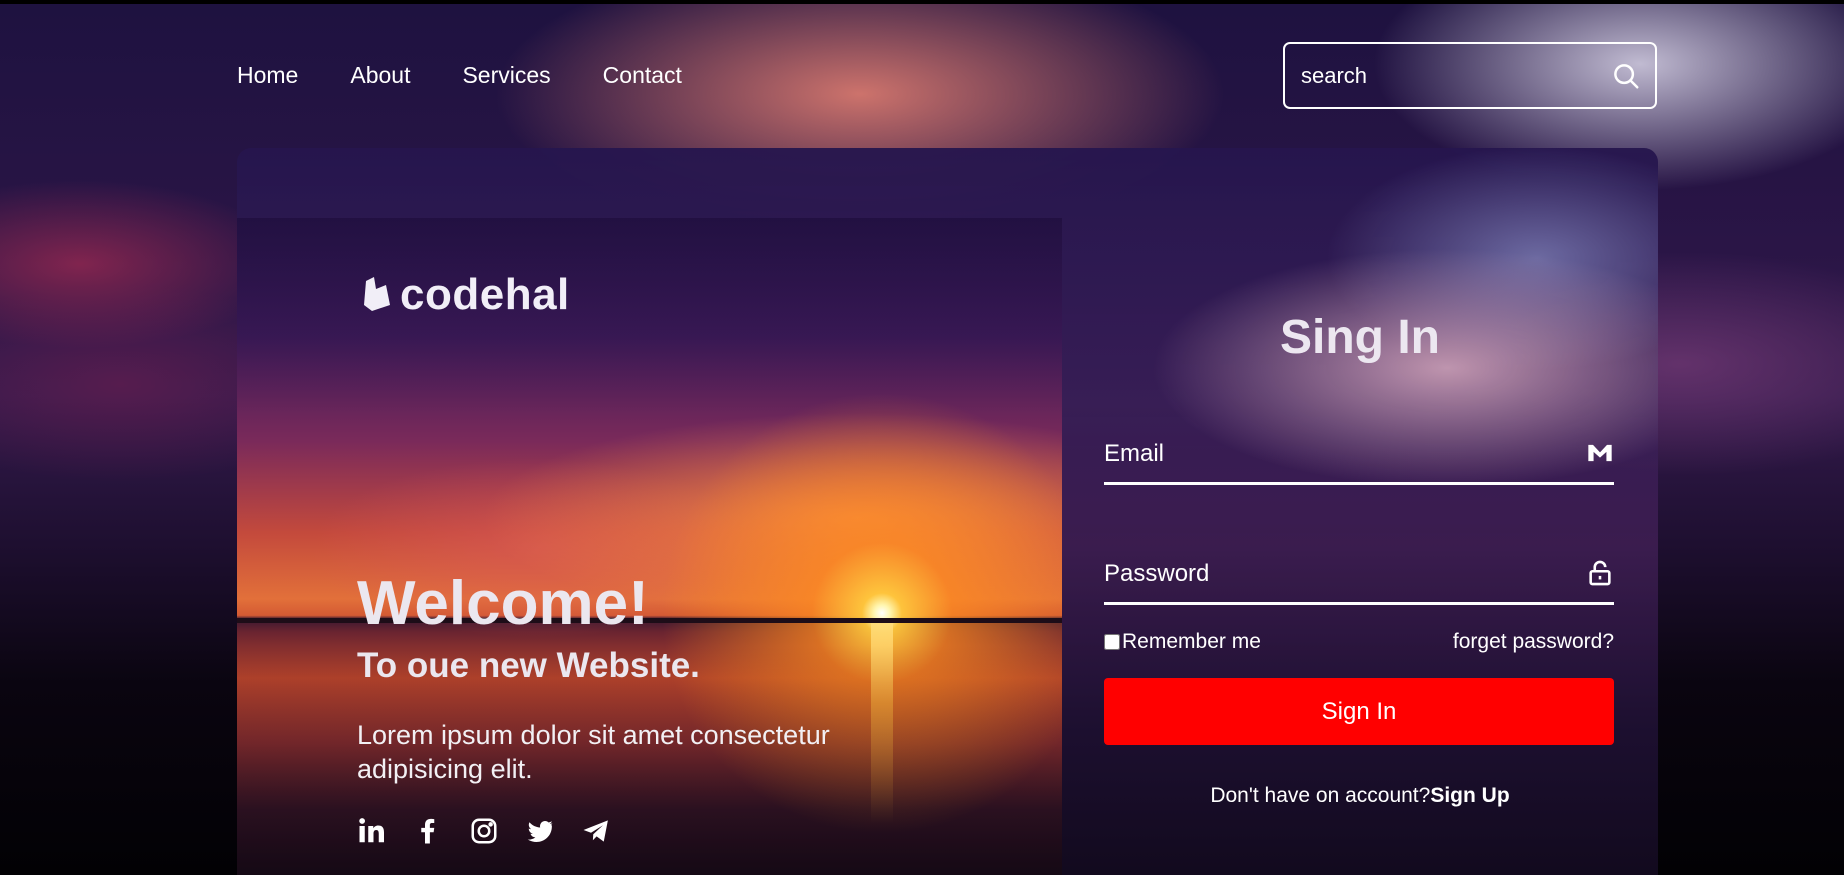 The width and height of the screenshot is (1844, 875). Describe the element at coordinates (642, 75) in the screenshot. I see `nav-contact-link: Contact` at that location.